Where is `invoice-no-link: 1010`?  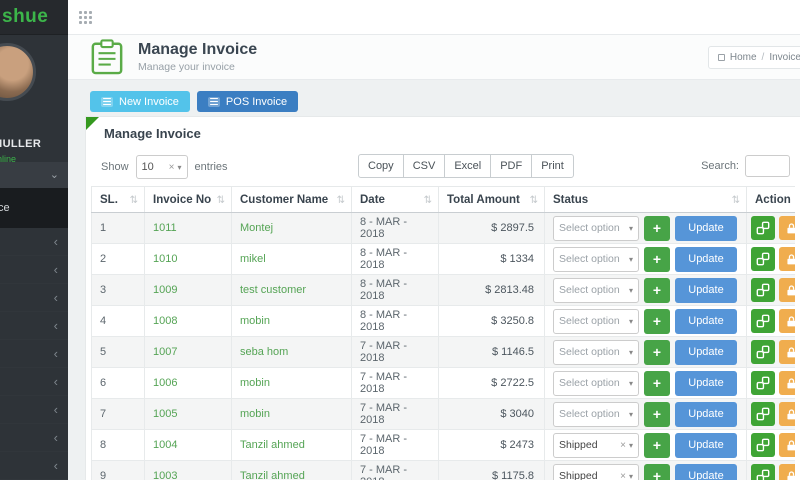
invoice-no-link: 1010 is located at coordinates (165, 259).